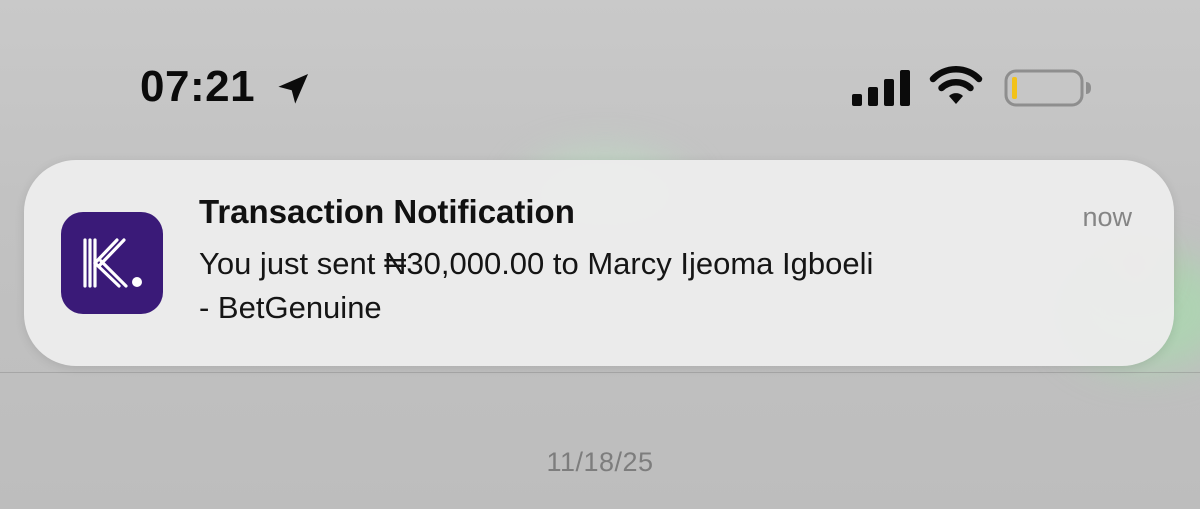 This screenshot has height=509, width=1200. Describe the element at coordinates (198, 86) in the screenshot. I see `status-time: 07:21` at that location.